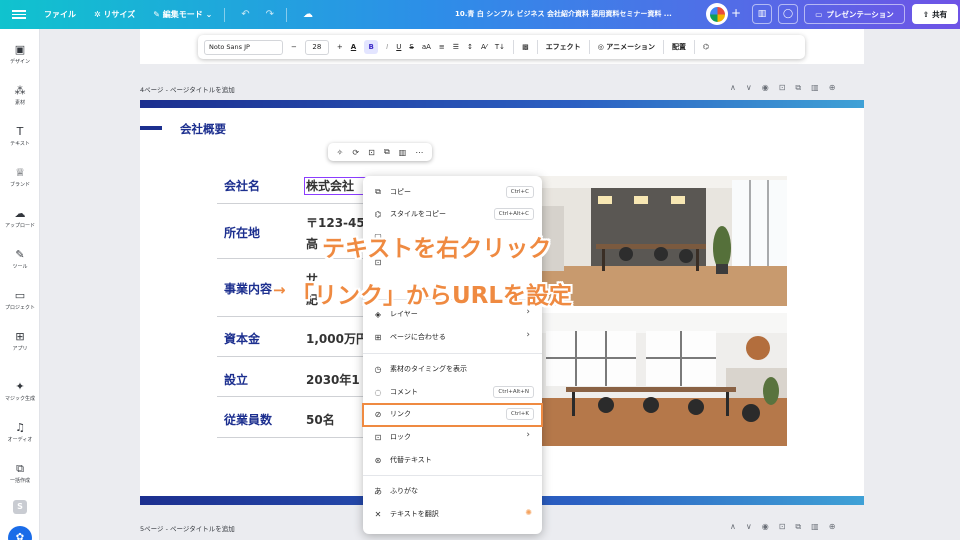 This screenshot has height=540, width=960. What do you see at coordinates (245, 14) in the screenshot?
I see `undo-icon: ↶` at bounding box center [245, 14].